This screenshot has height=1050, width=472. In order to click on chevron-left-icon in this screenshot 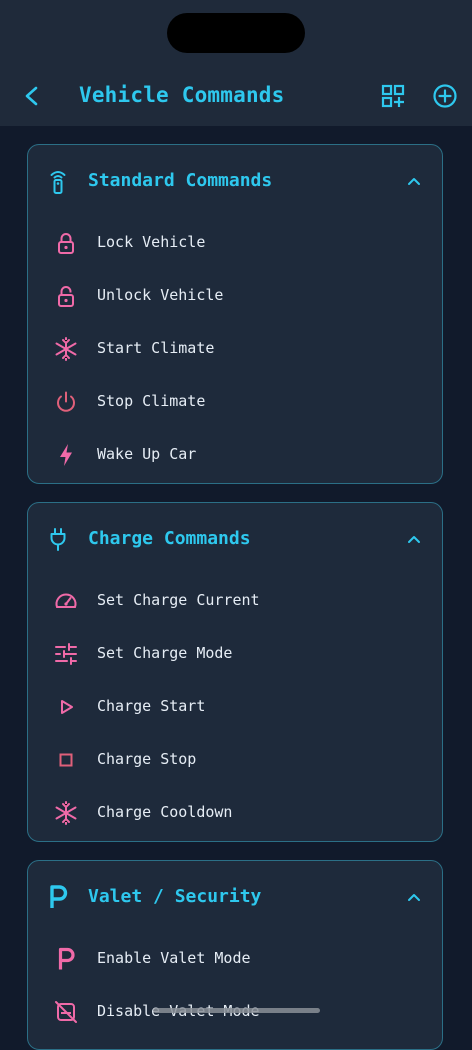, I will do `click(32, 96)`.